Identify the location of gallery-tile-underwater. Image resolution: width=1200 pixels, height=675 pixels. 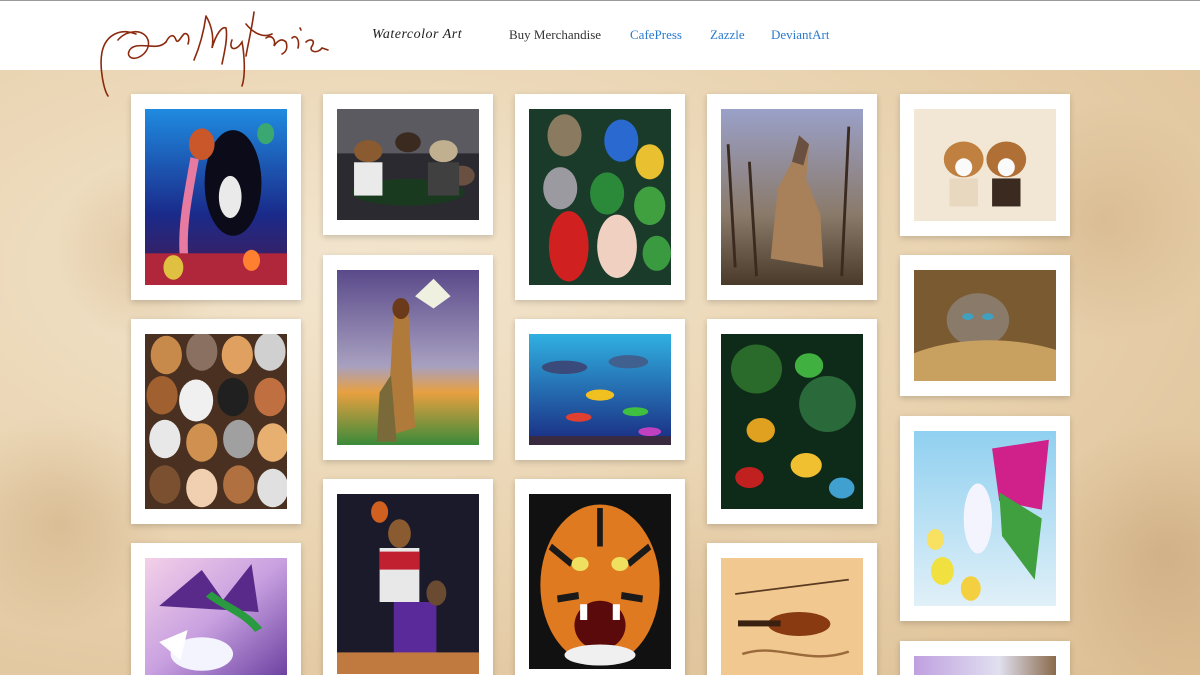
(600, 389).